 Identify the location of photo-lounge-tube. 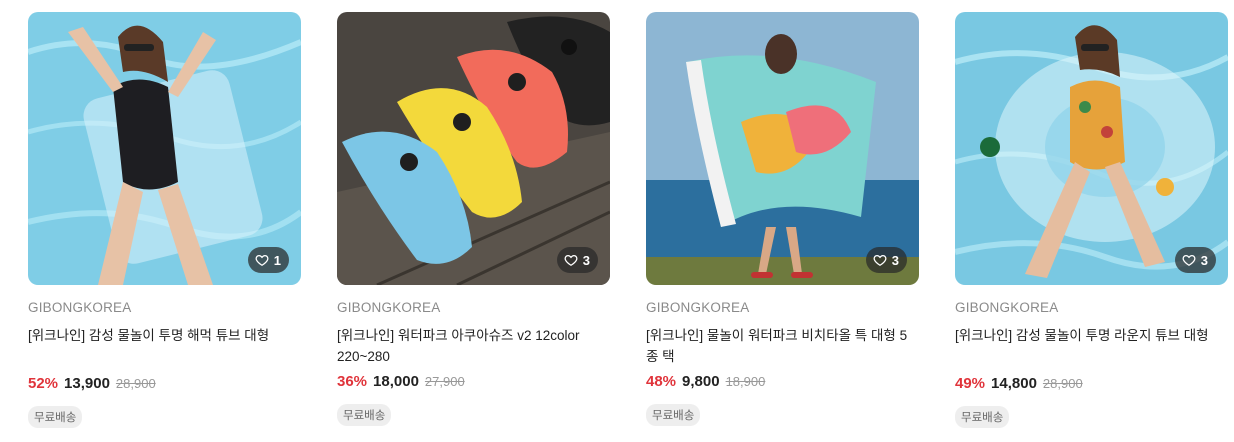
(1091, 148).